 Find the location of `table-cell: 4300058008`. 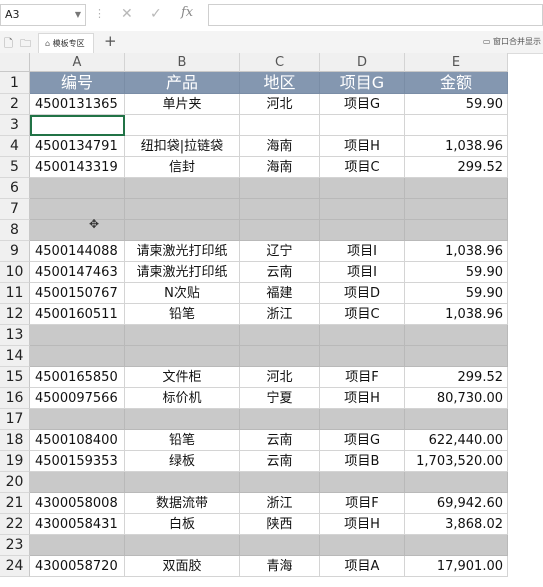

table-cell: 4300058008 is located at coordinates (77, 503).